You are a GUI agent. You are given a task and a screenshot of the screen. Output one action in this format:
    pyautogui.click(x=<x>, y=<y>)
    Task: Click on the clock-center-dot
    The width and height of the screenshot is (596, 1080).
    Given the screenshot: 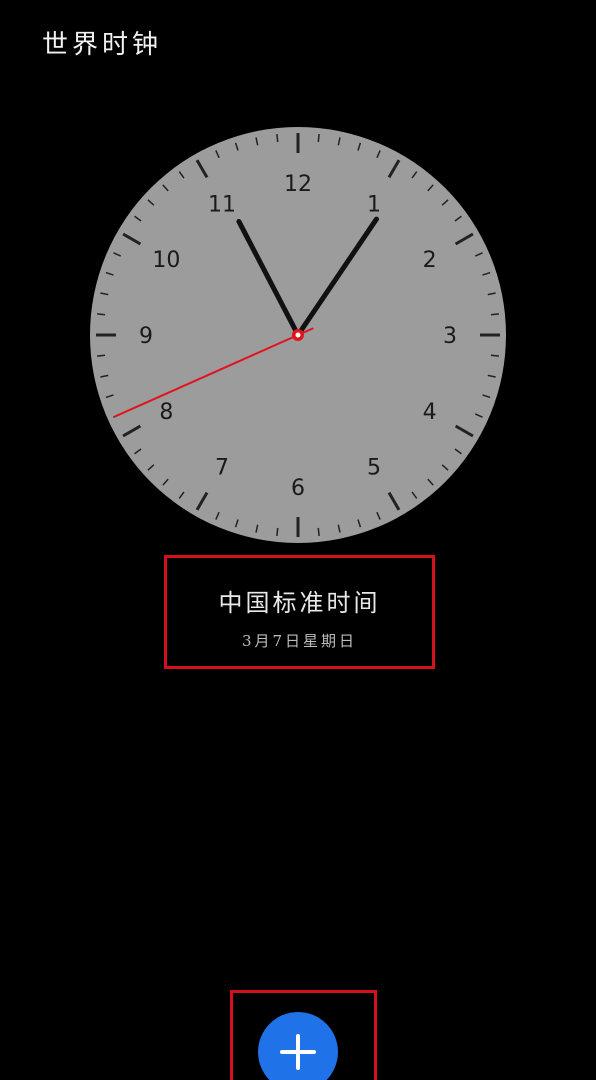 What is the action you would take?
    pyautogui.click(x=298, y=335)
    